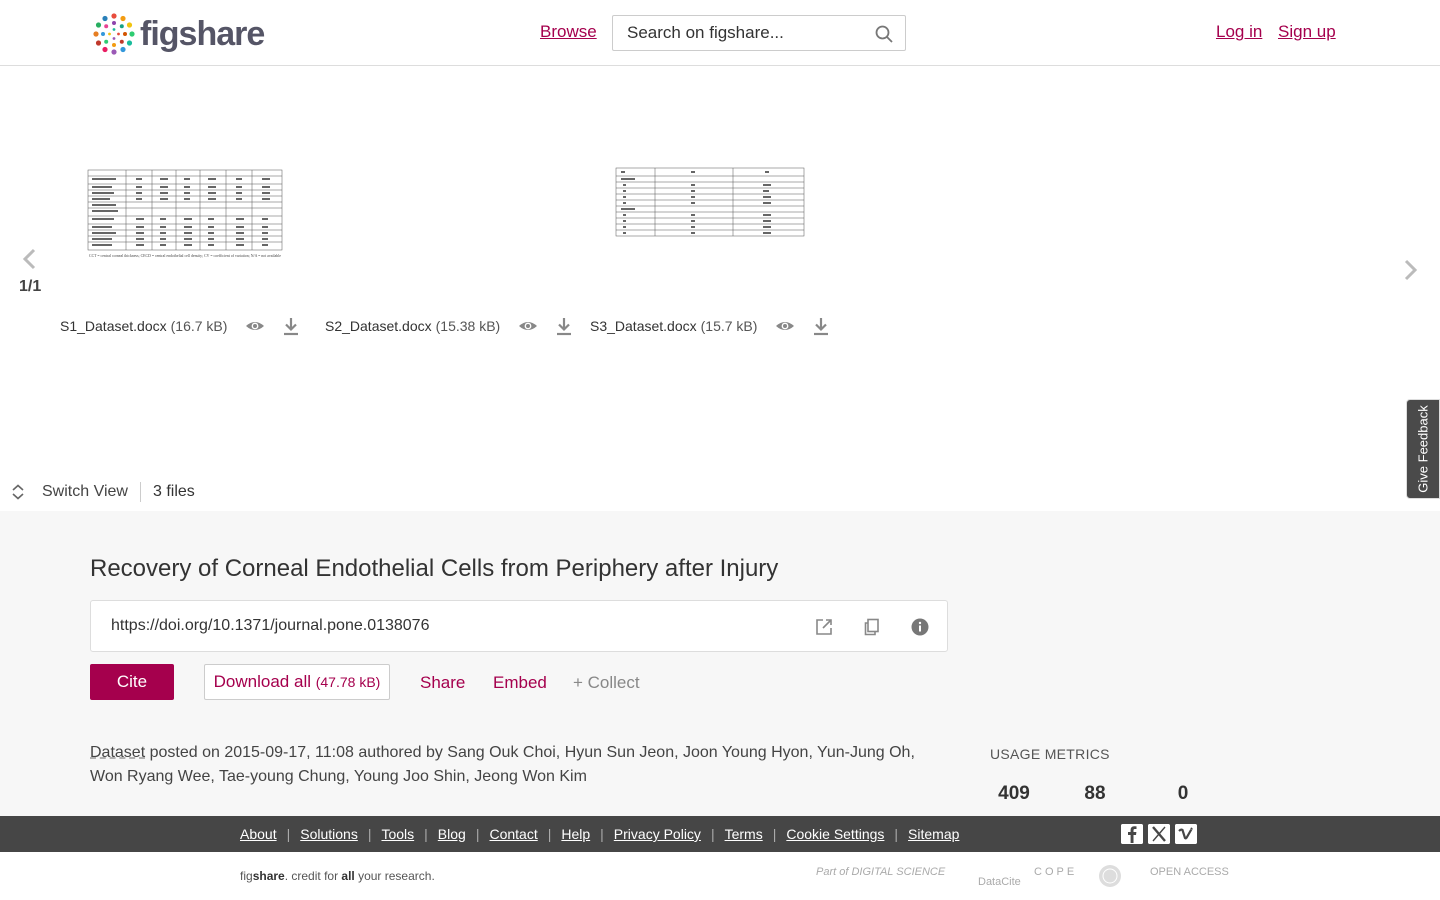  I want to click on seal-logo, so click(1110, 876).